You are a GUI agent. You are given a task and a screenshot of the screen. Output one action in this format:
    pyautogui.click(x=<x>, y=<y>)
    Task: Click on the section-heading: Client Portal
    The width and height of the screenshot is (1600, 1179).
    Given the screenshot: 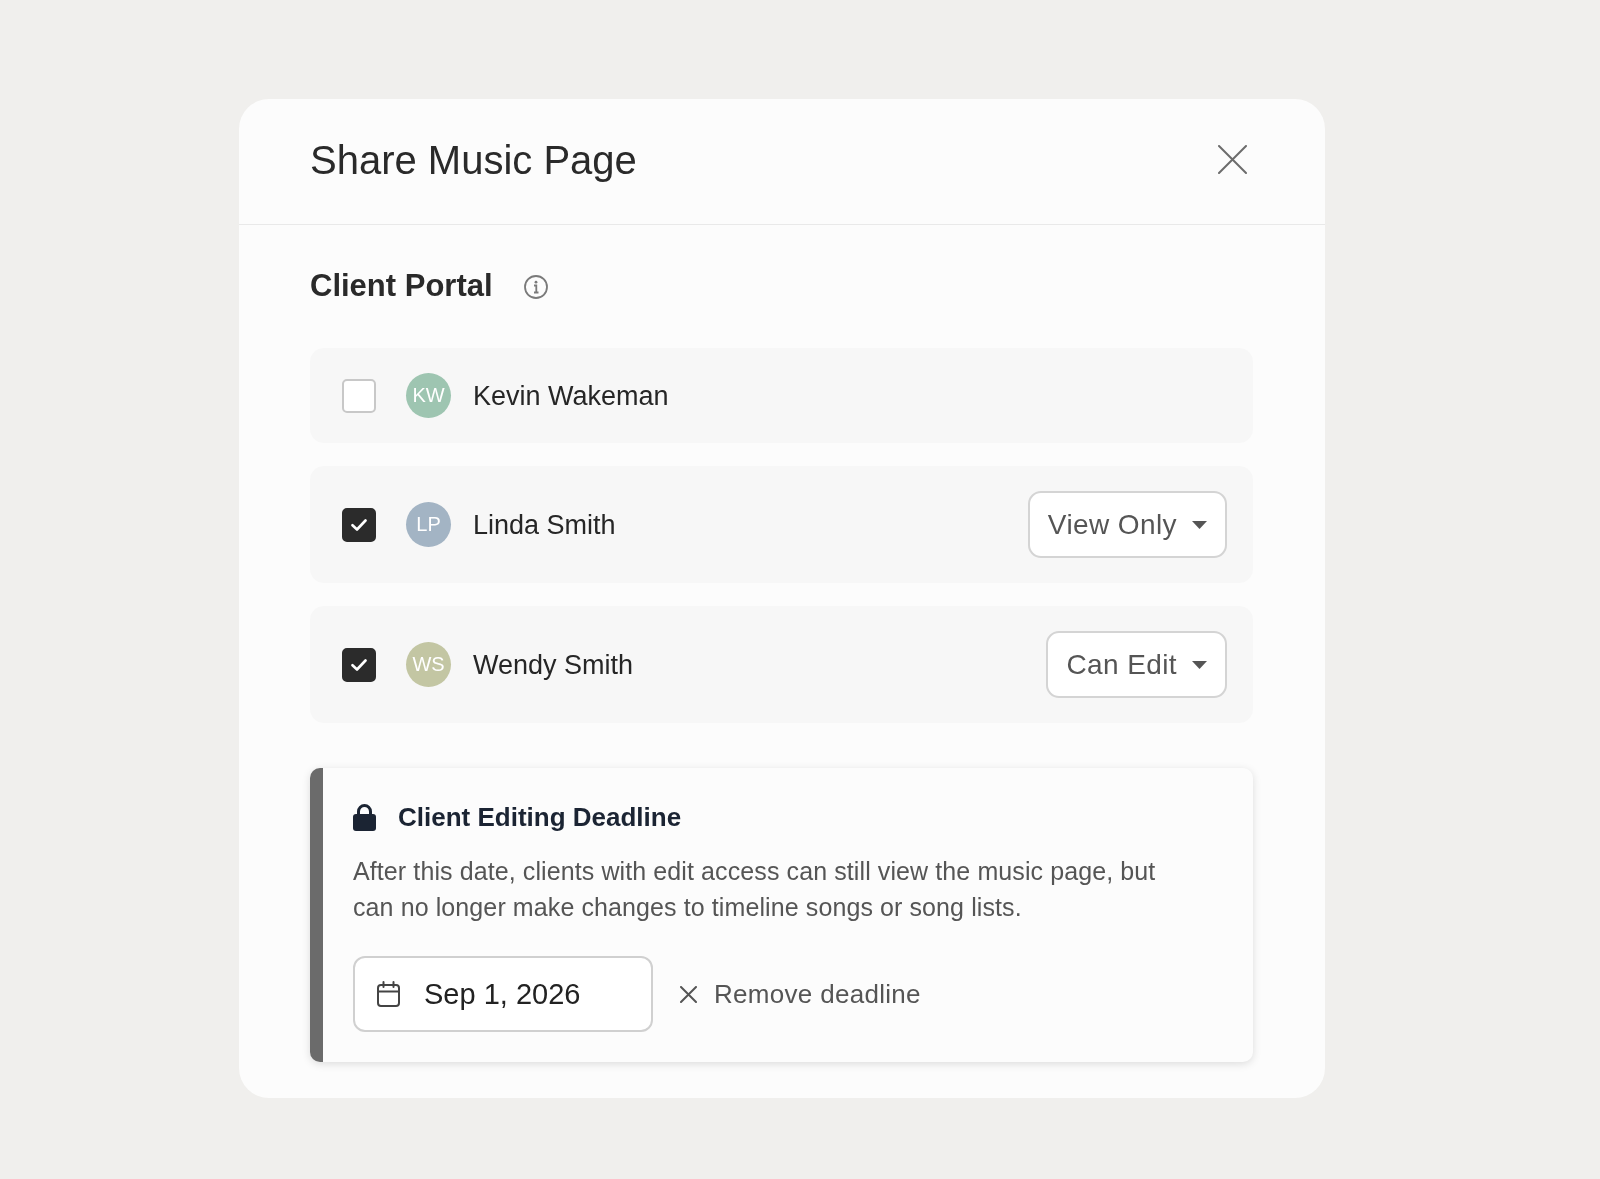 What is the action you would take?
    pyautogui.click(x=401, y=286)
    